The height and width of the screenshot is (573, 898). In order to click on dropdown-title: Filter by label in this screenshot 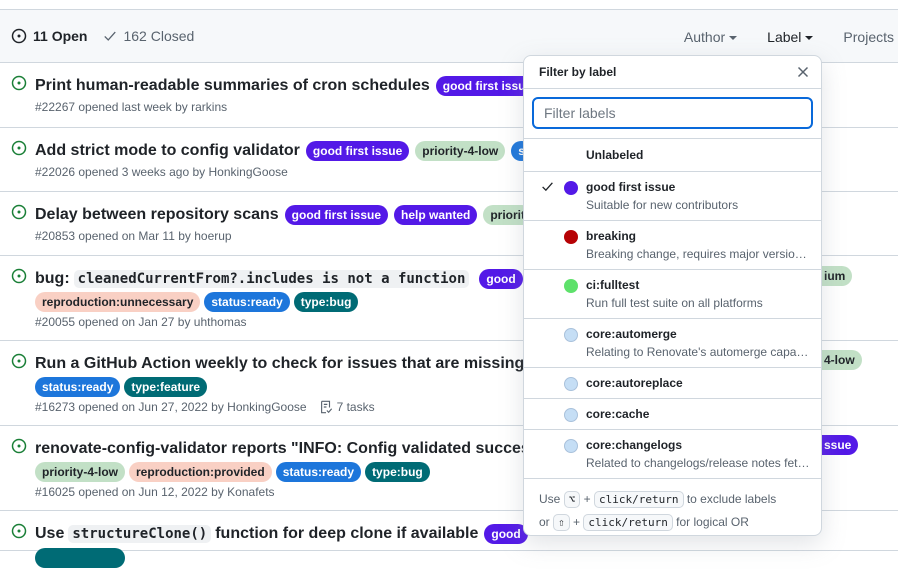, I will do `click(578, 72)`.